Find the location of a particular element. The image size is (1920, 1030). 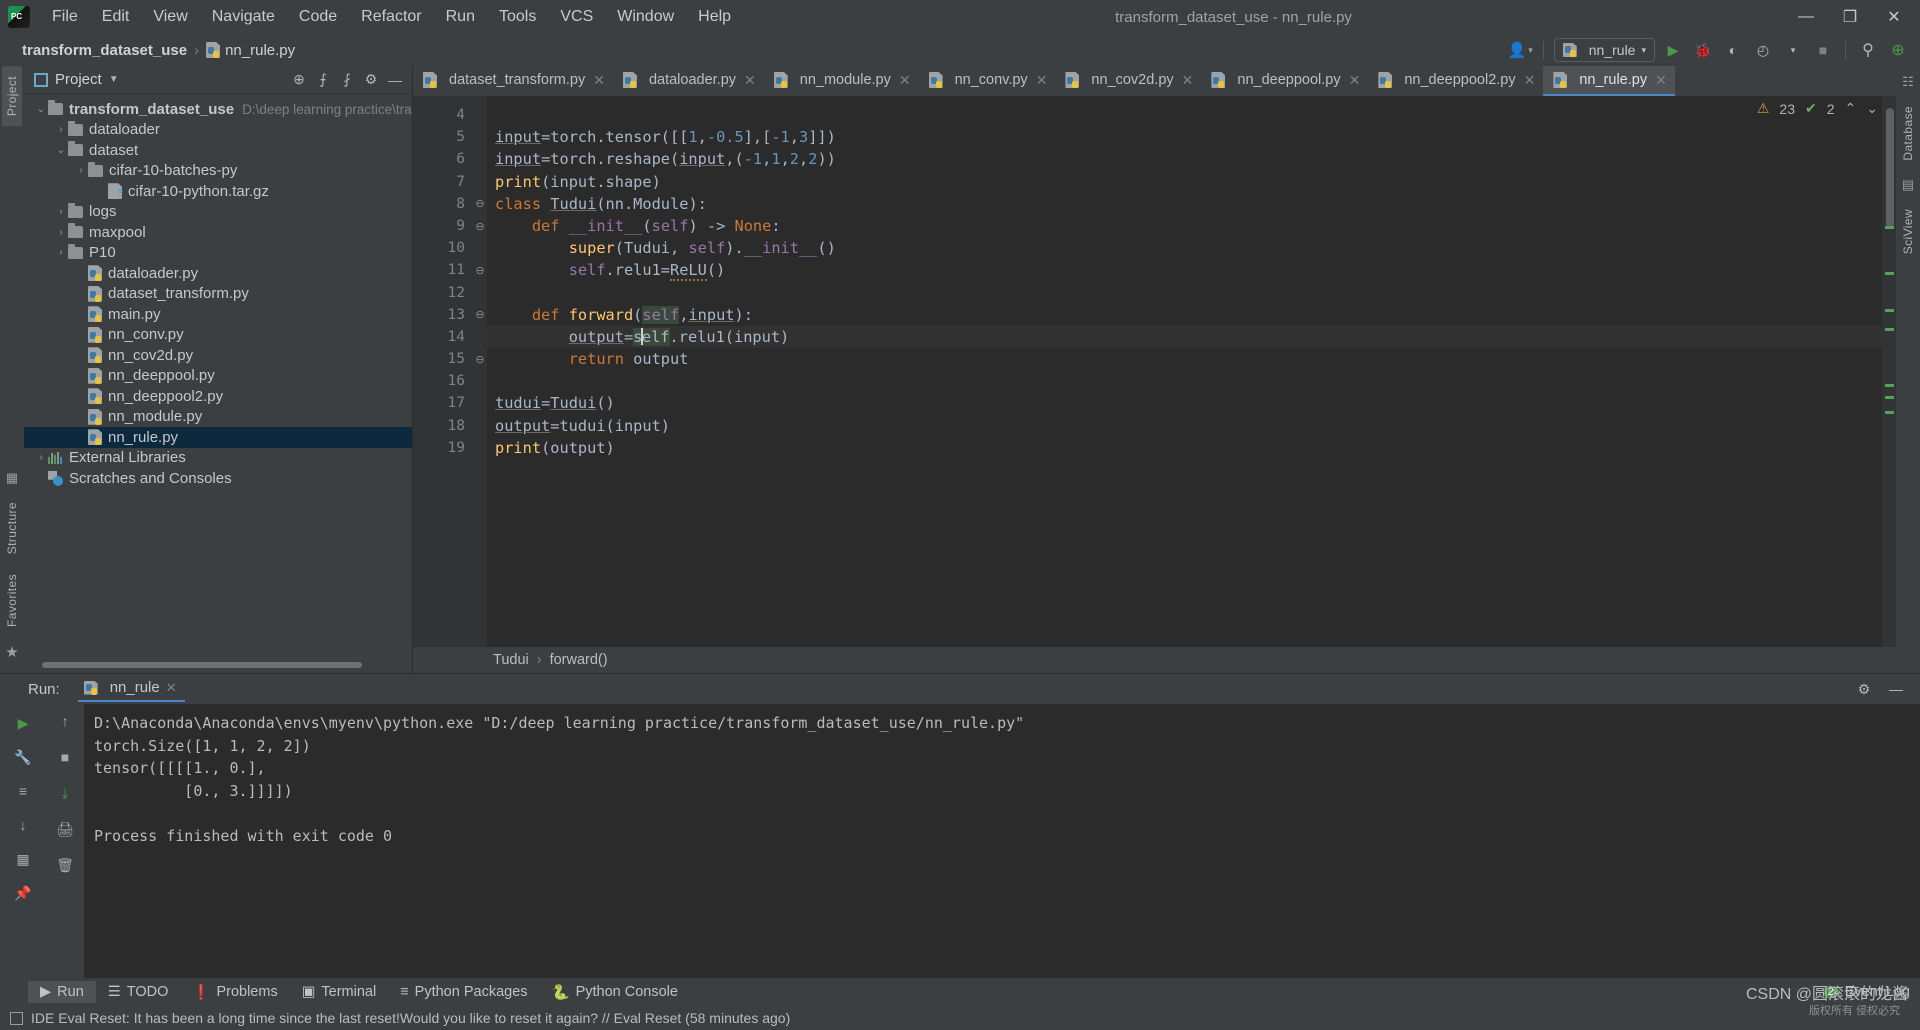

tree-item-logs: › logs is located at coordinates (218, 212).